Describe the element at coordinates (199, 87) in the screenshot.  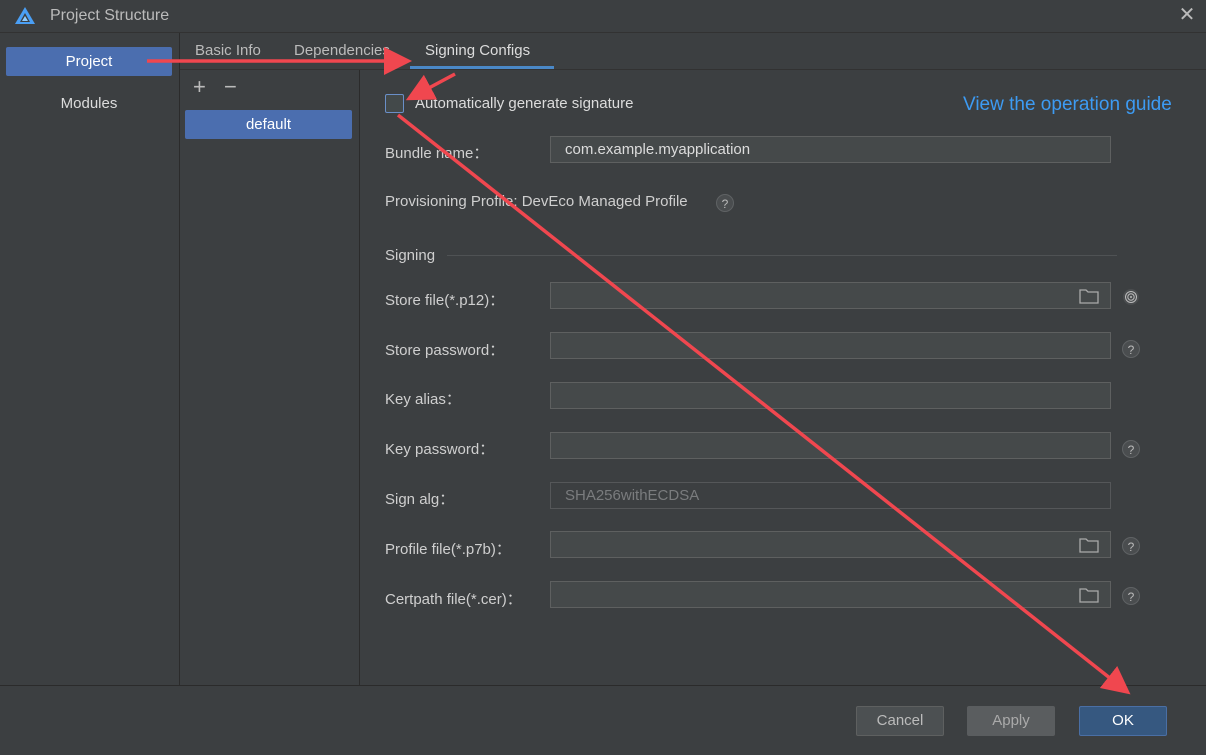
I see `add-icon: +` at that location.